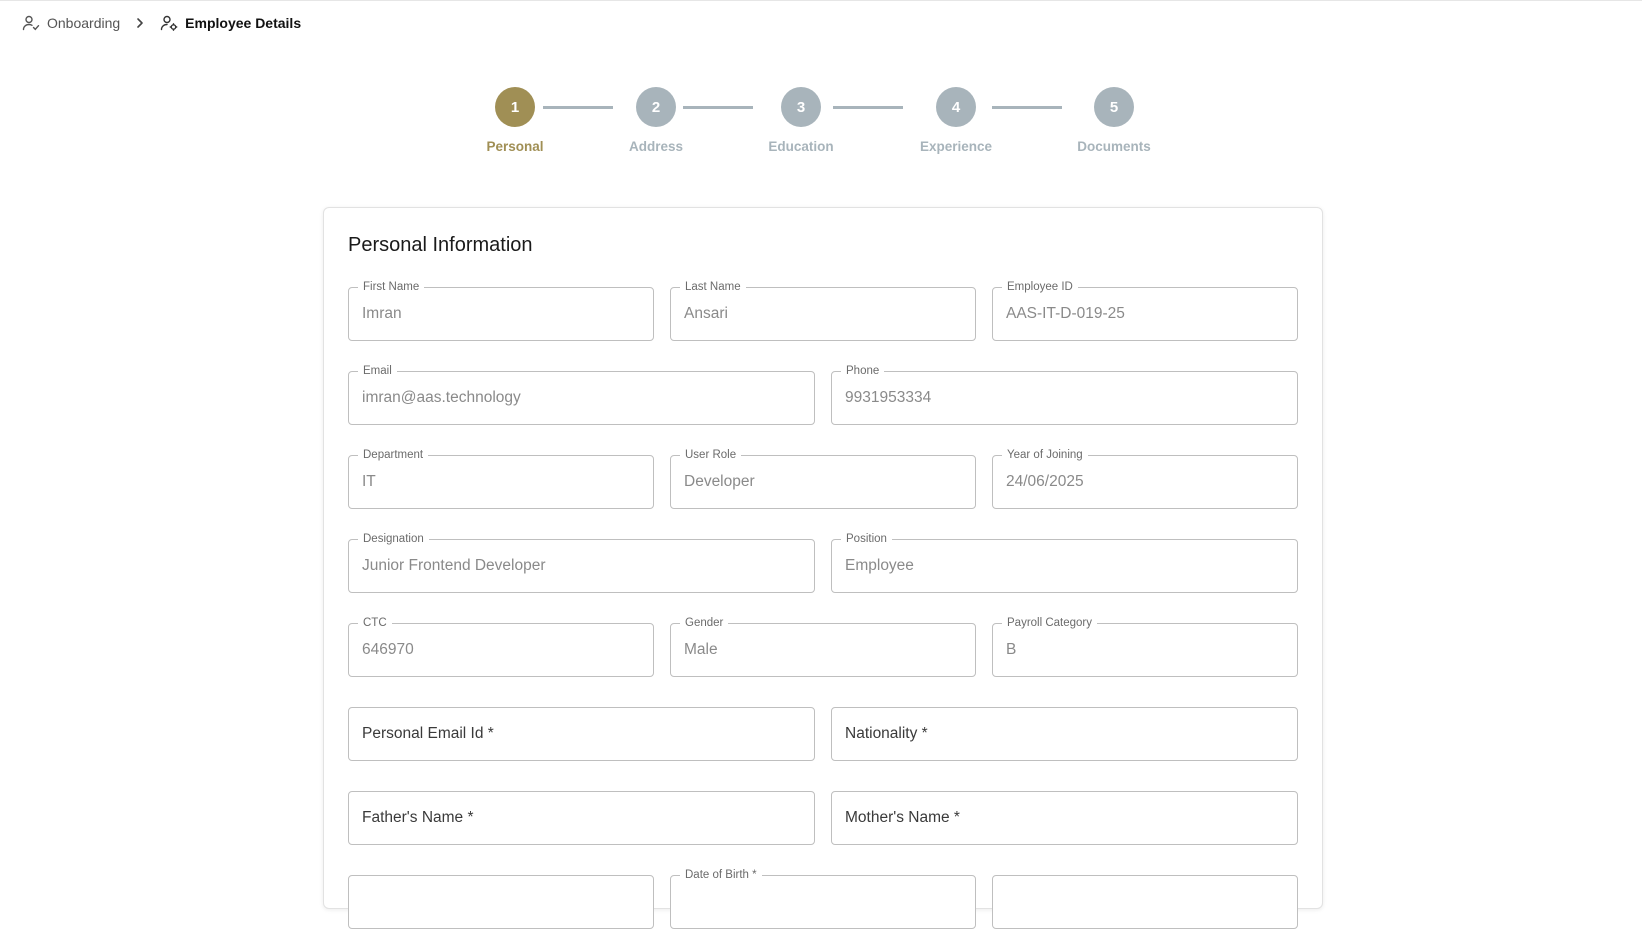  I want to click on step-number: 3, so click(801, 107).